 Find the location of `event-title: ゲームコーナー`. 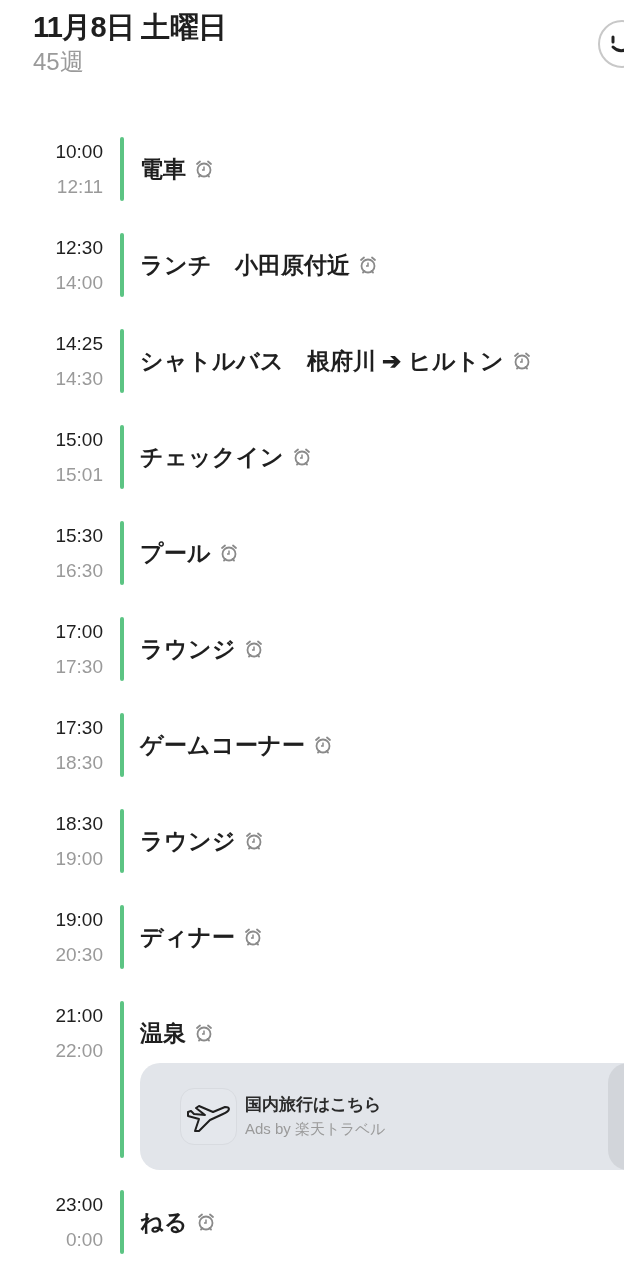

event-title: ゲームコーナー is located at coordinates (222, 745).